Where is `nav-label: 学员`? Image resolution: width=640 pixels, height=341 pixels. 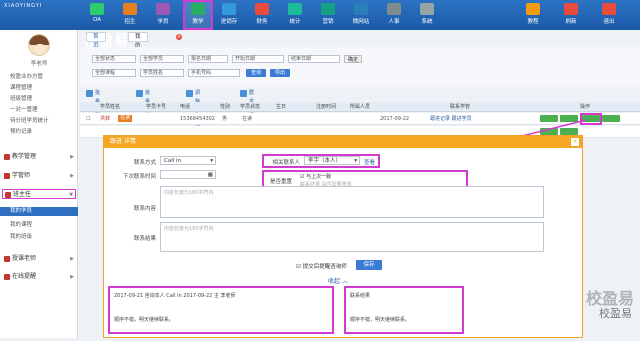 nav-label: 学员 is located at coordinates (163, 22).